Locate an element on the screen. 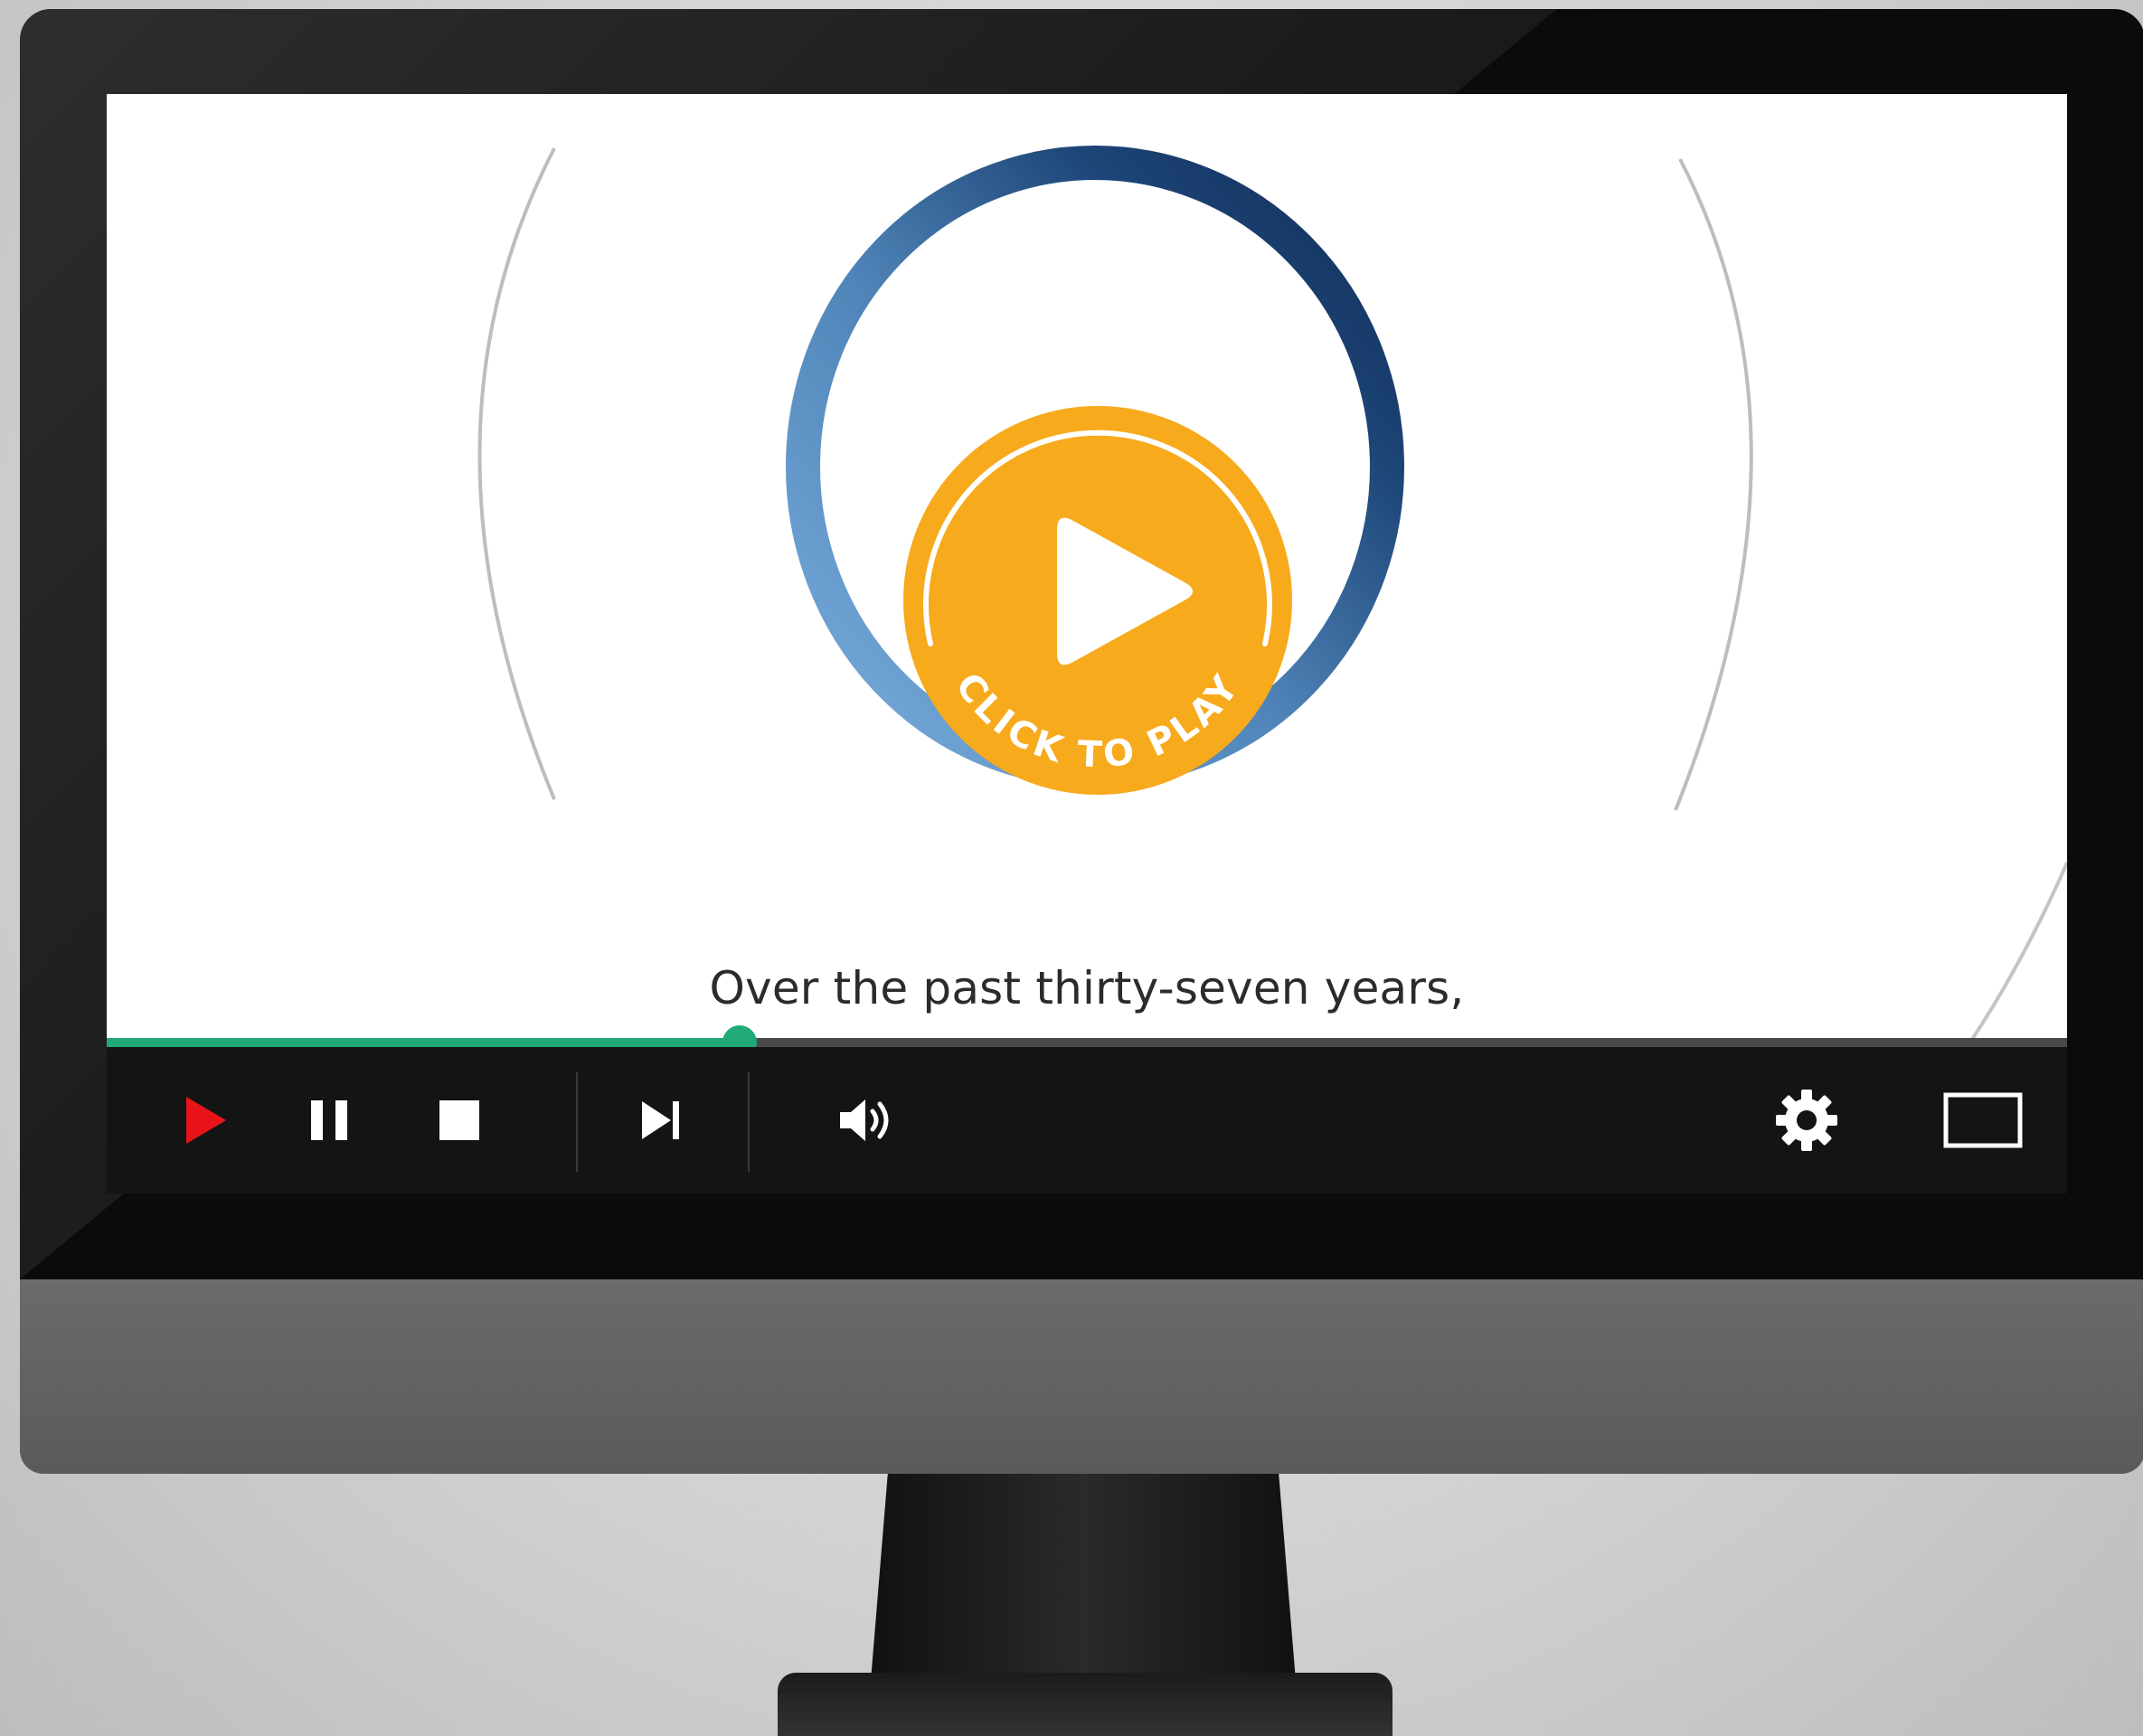 Image resolution: width=2143 pixels, height=1736 pixels. settings-button is located at coordinates (1806, 1120).